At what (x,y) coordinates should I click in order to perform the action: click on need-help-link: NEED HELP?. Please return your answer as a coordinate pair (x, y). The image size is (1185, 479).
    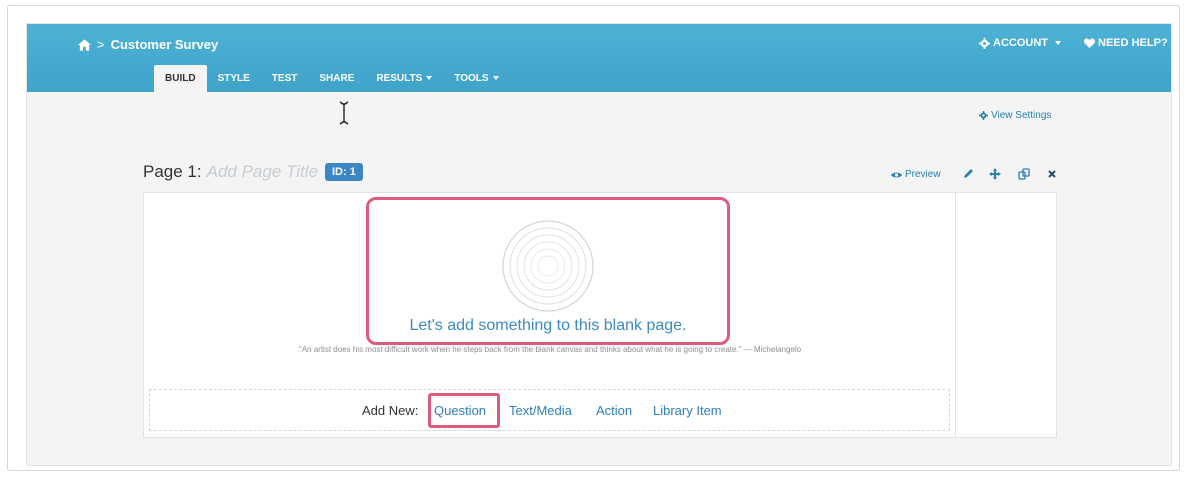
    Looking at the image, I should click on (1126, 43).